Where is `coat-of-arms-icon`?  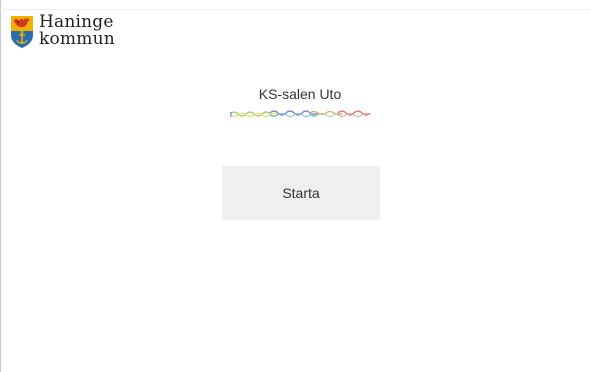
coat-of-arms-icon is located at coordinates (22, 32).